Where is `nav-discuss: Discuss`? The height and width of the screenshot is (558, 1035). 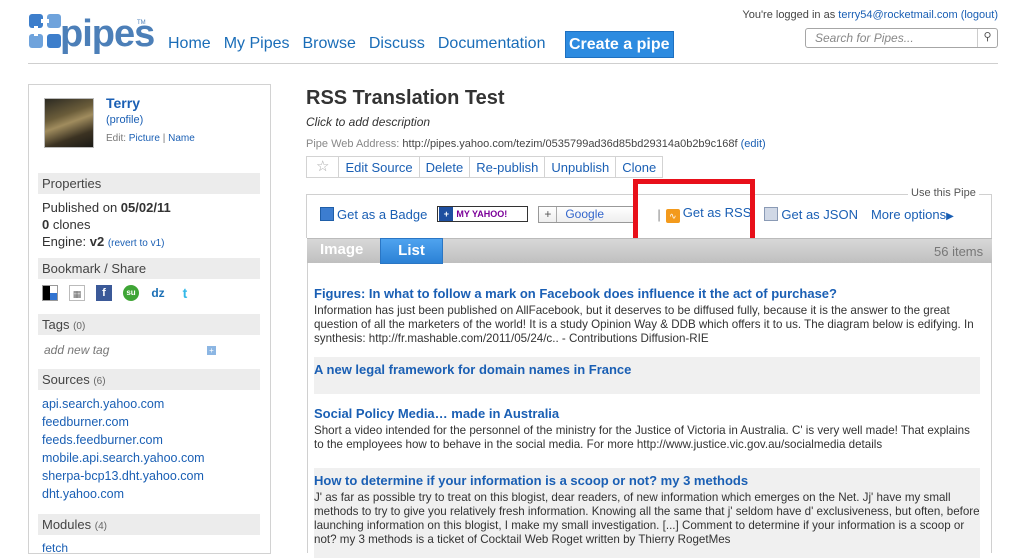
nav-discuss: Discuss is located at coordinates (397, 44).